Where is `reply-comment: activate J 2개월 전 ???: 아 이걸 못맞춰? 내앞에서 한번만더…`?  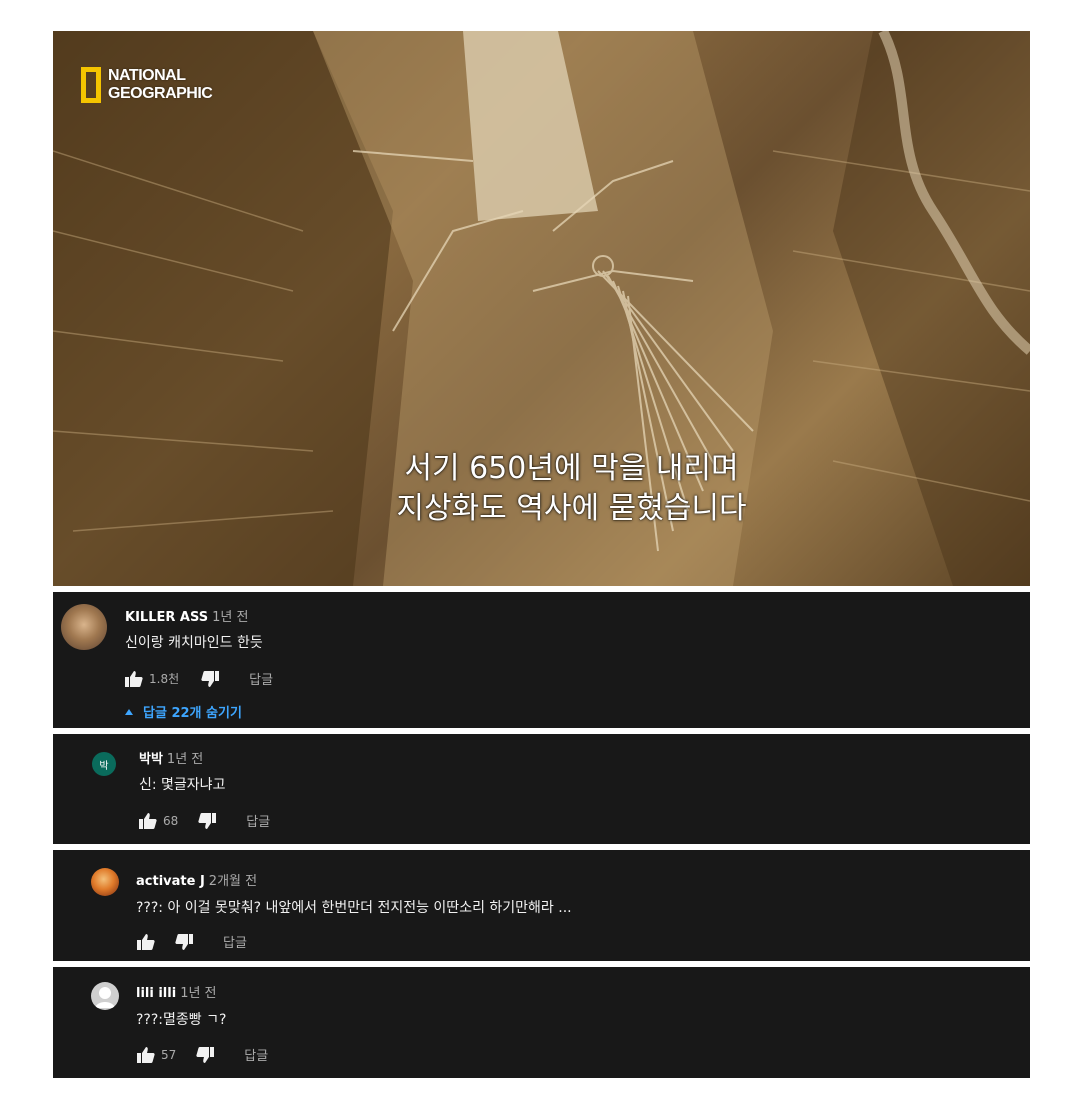 reply-comment: activate J 2개월 전 ???: 아 이걸 못맞춰? 내앞에서 한번만더… is located at coordinates (541, 905).